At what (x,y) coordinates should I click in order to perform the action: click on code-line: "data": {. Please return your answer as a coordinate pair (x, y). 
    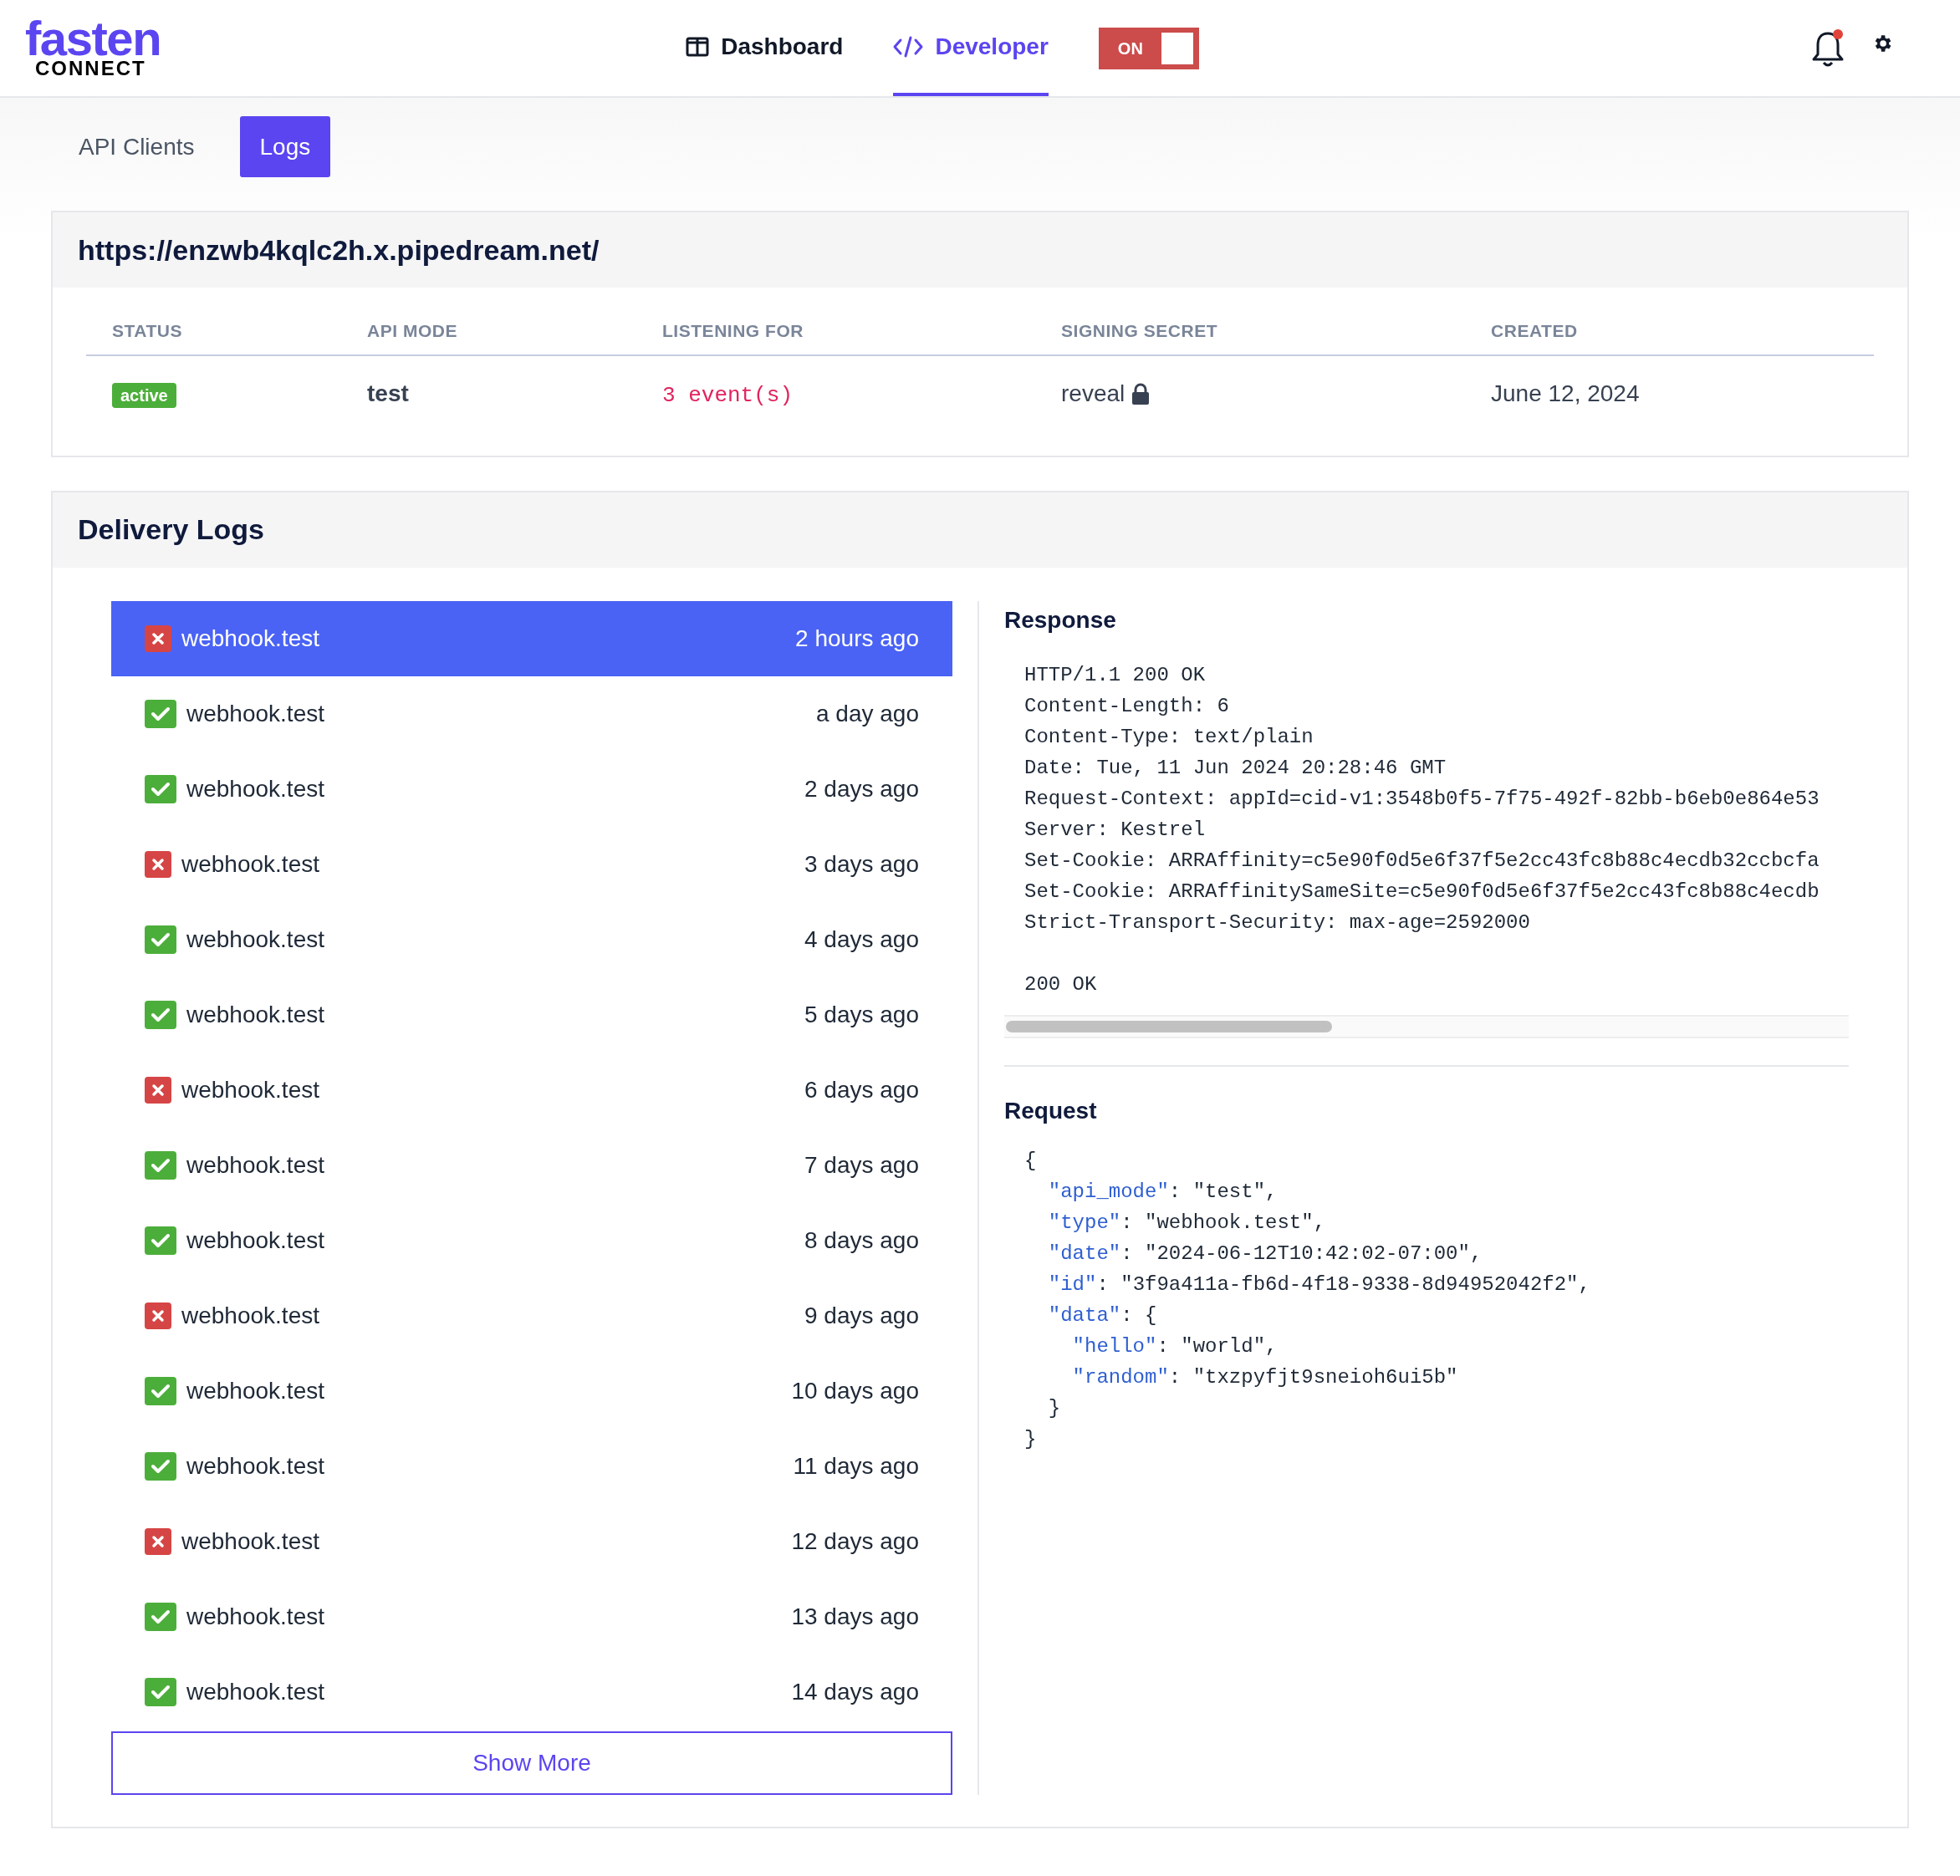
    Looking at the image, I should click on (1102, 1315).